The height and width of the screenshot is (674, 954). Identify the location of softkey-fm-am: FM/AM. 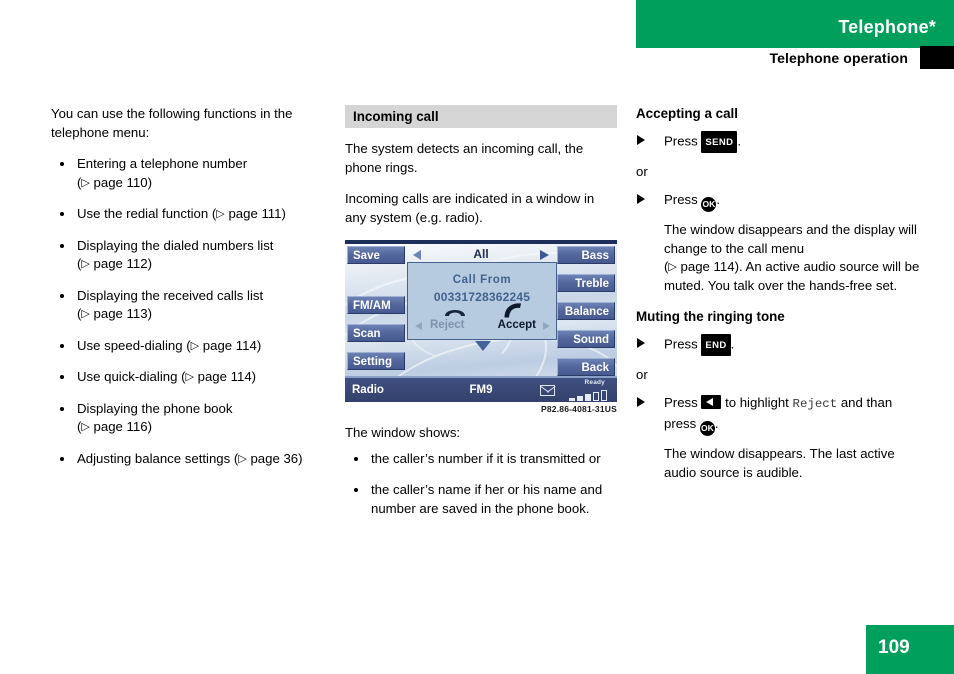
(376, 305).